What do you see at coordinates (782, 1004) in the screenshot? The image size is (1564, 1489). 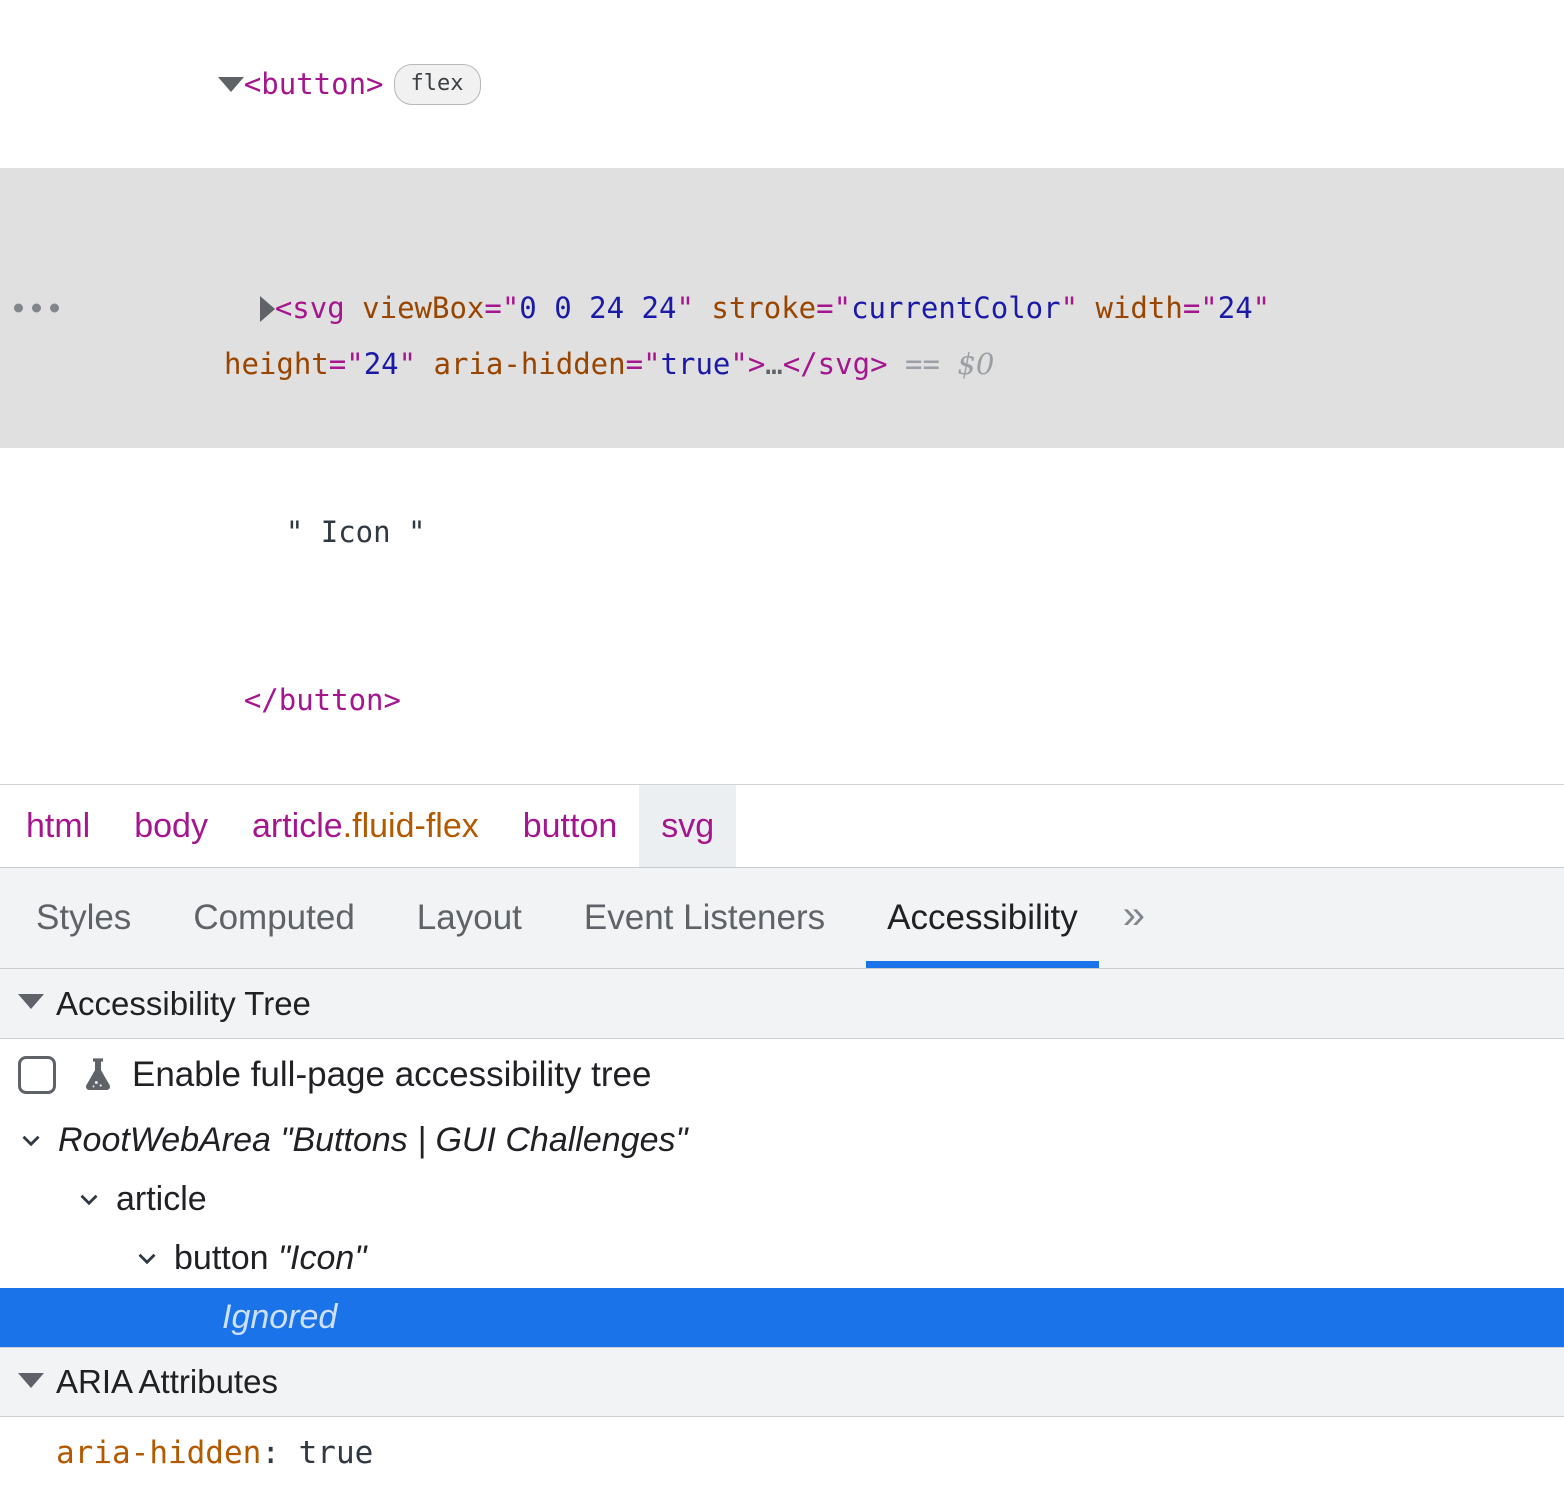 I see `accessibility-tree-section-header: Accessibility Tree` at bounding box center [782, 1004].